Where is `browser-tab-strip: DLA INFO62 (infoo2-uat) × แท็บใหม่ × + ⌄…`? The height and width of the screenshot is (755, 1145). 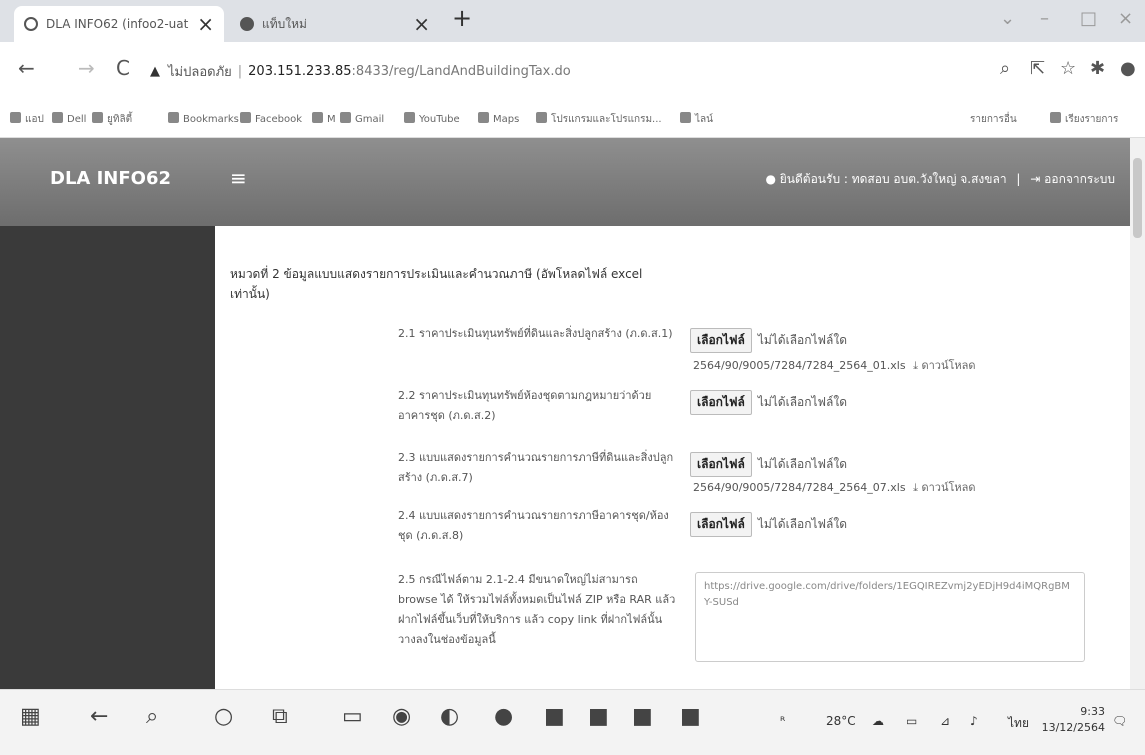 browser-tab-strip: DLA INFO62 (infoo2-uat) × แท็บใหม่ × + ⌄… is located at coordinates (572, 21).